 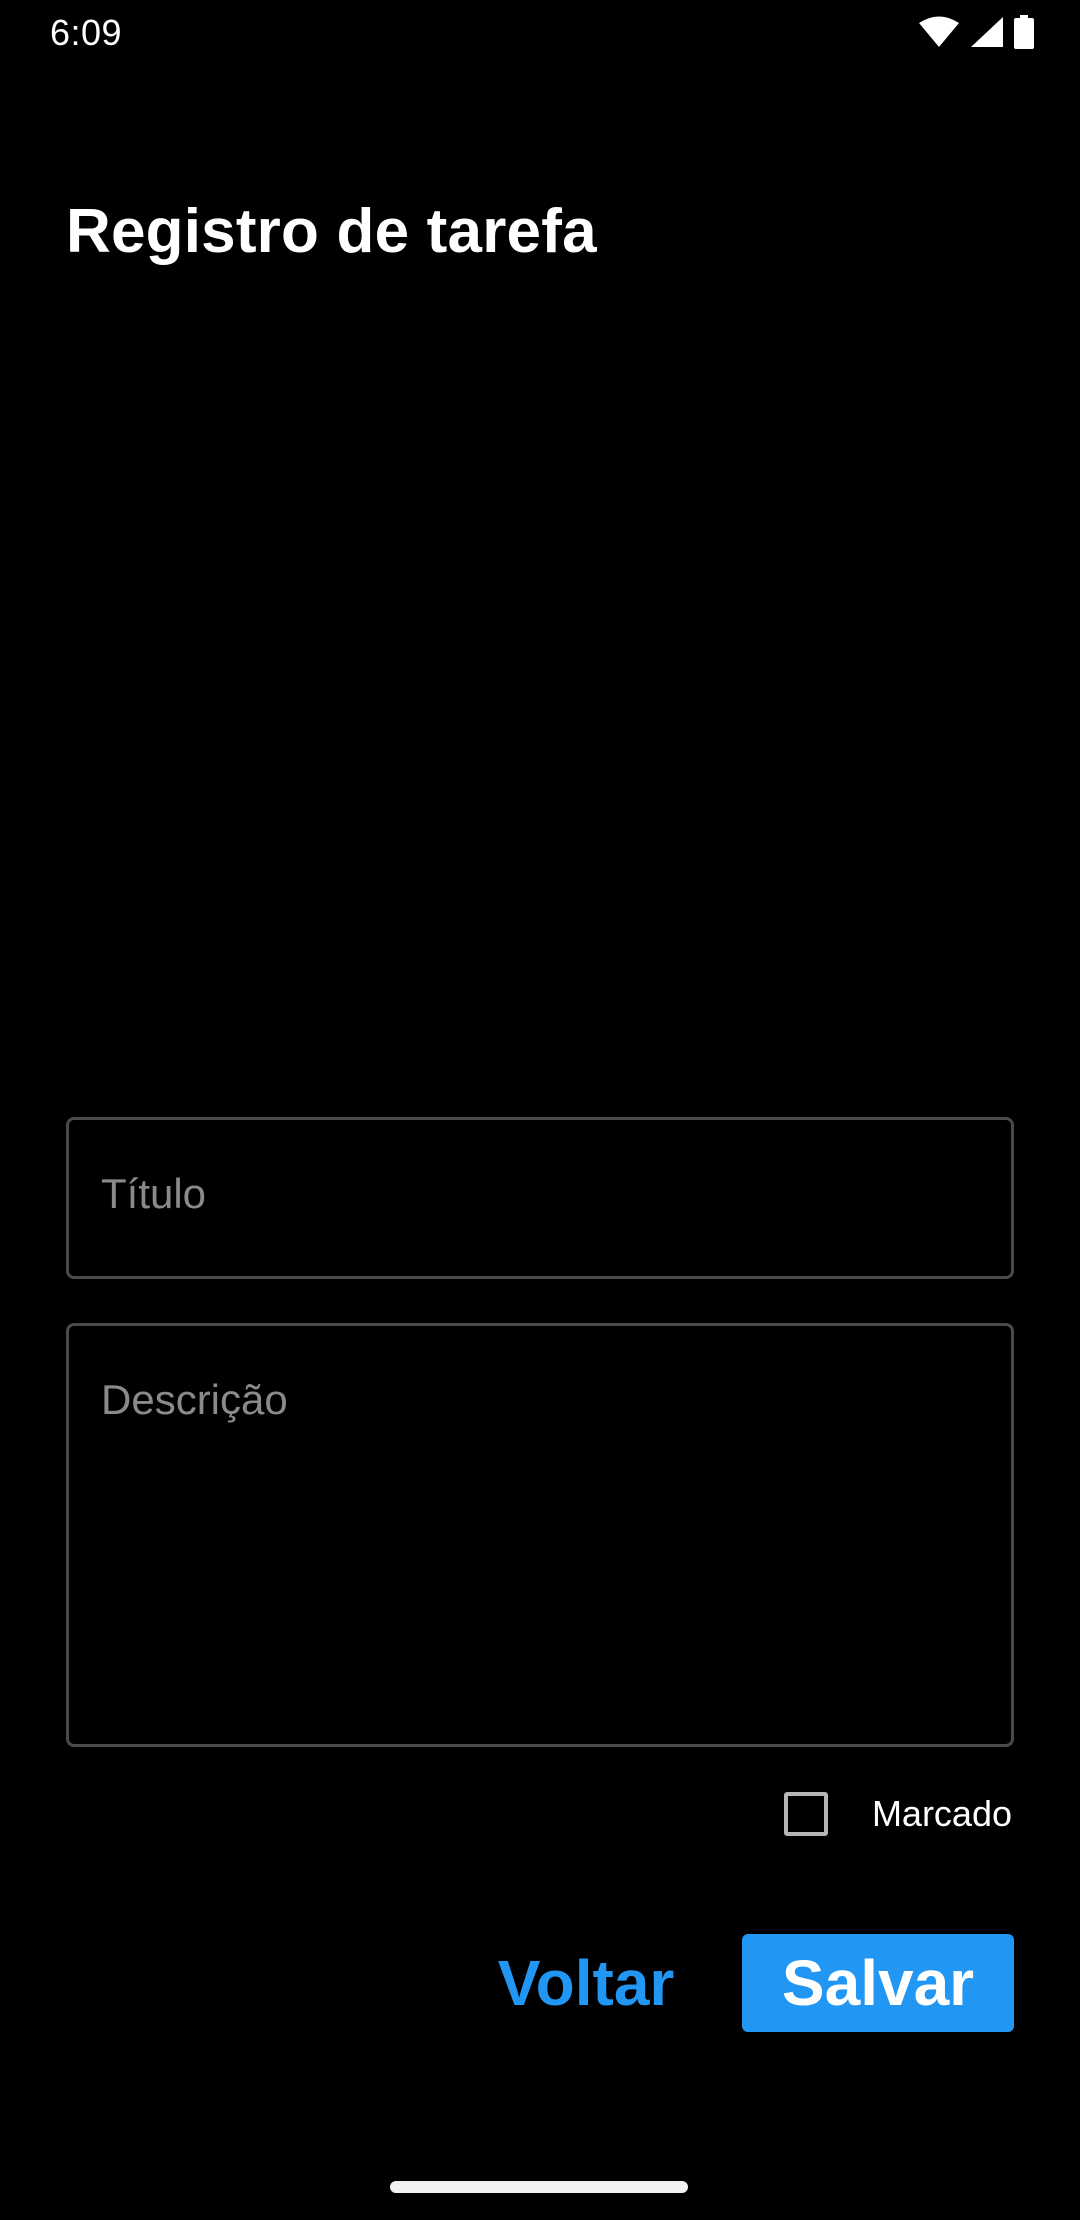 What do you see at coordinates (539, 2187) in the screenshot?
I see `gesture-nav-handle` at bounding box center [539, 2187].